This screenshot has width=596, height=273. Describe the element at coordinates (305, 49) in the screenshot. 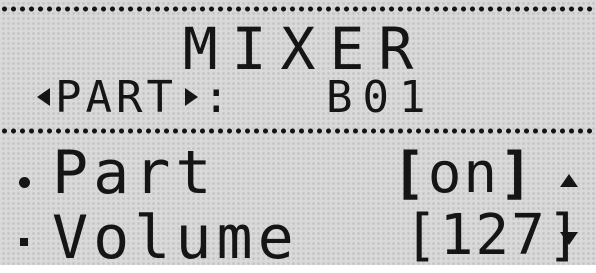

I see `screen-title: MIXER` at that location.